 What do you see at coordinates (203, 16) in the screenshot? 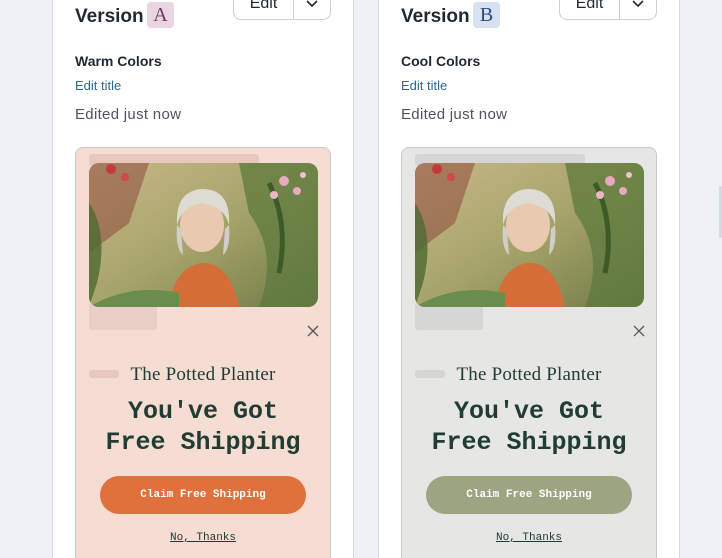
I see `card-header: Version A Edit` at bounding box center [203, 16].